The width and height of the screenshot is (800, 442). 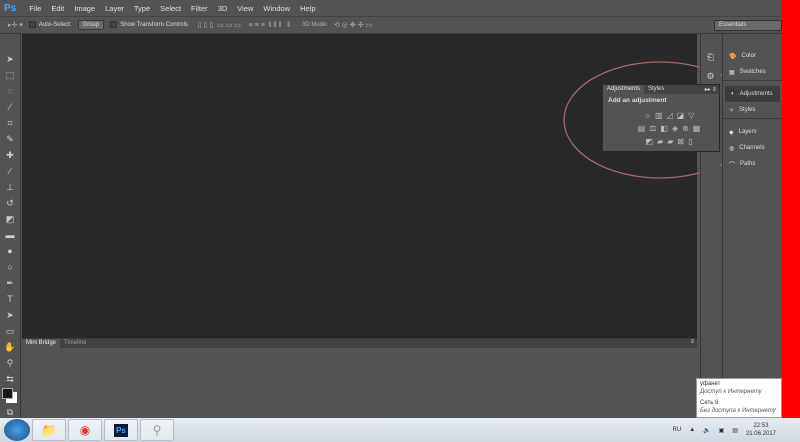 I want to click on adjustments-icon: ◐, so click(x=733, y=94).